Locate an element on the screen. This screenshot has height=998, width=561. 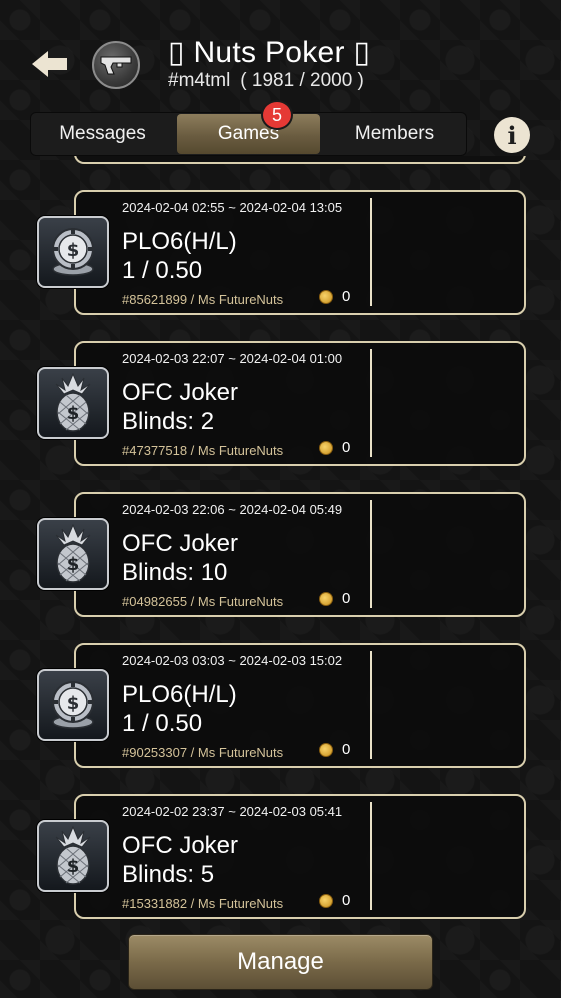
game-stakes: Blinds: 2 is located at coordinates (168, 421).